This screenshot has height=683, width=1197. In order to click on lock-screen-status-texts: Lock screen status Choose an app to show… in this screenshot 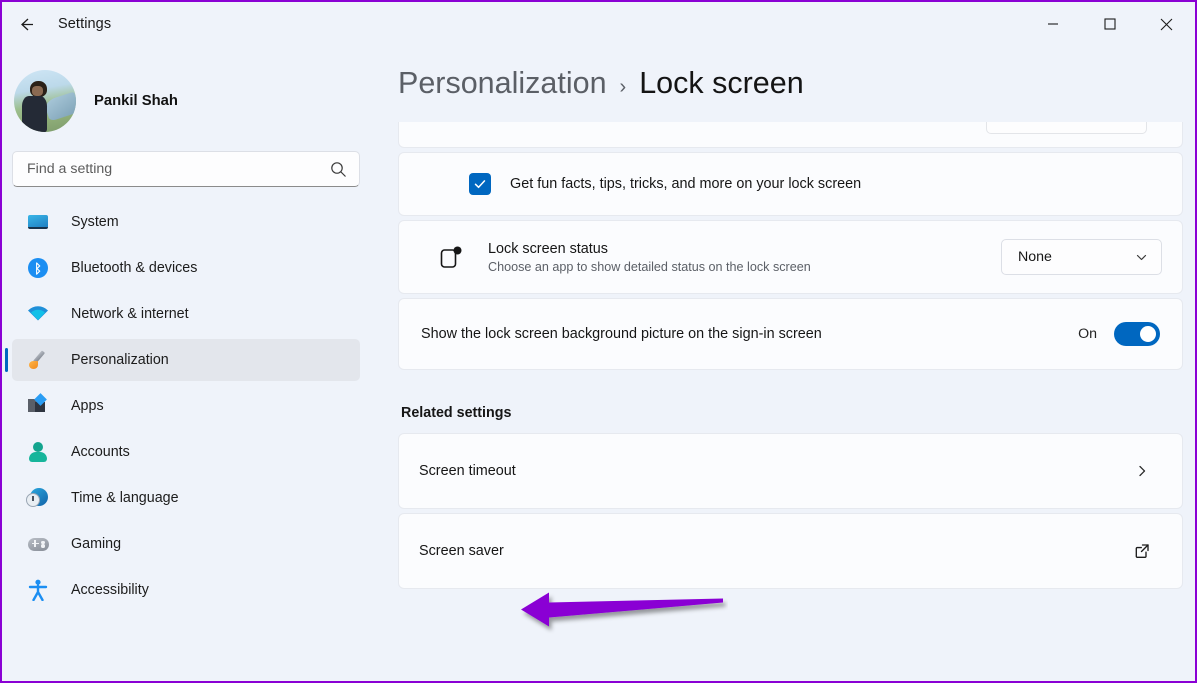, I will do `click(744, 257)`.